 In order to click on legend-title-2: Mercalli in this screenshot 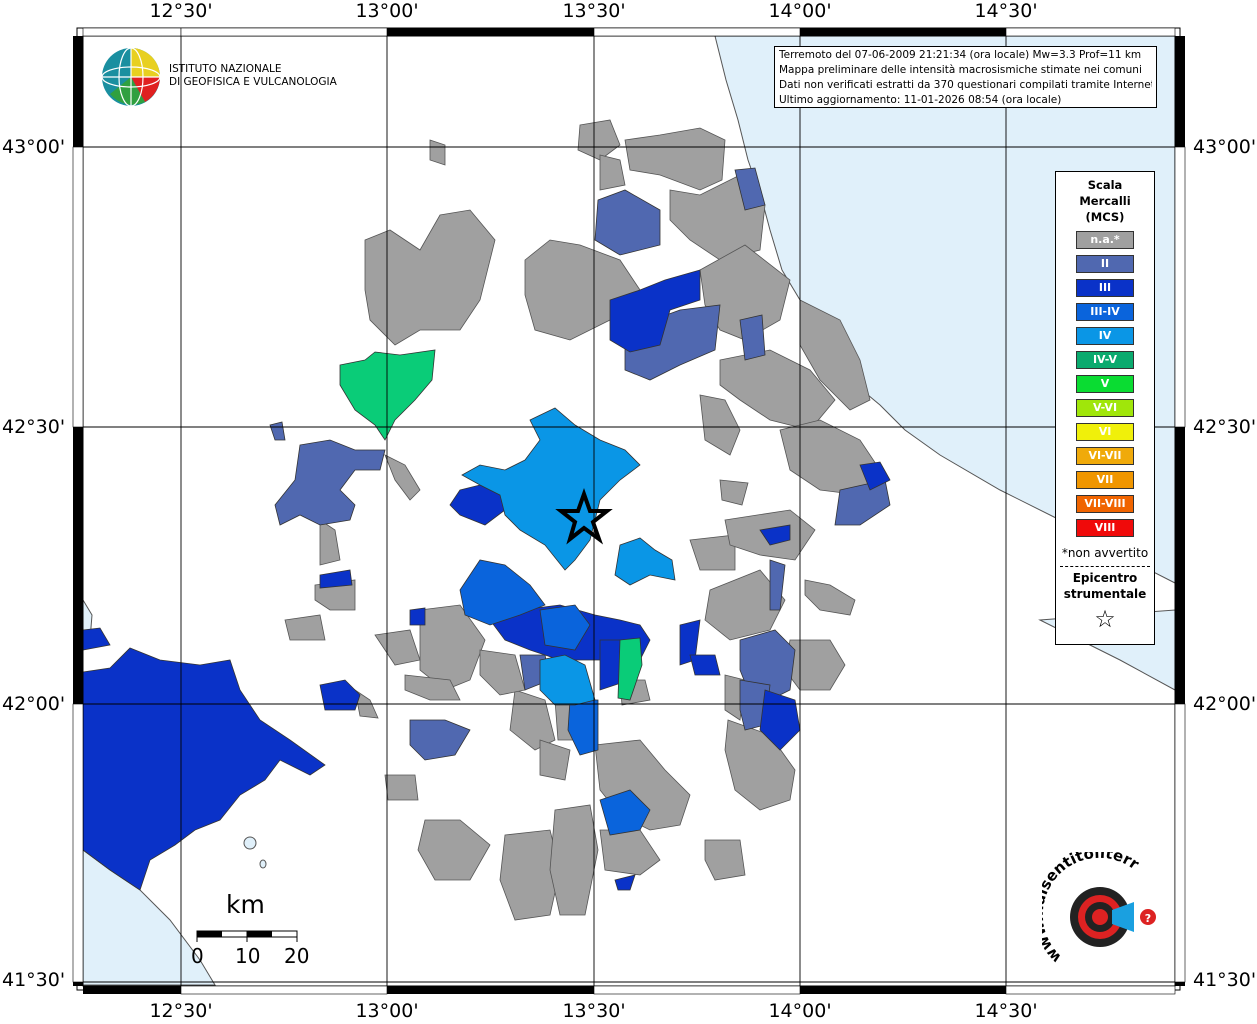, I will do `click(1105, 201)`.